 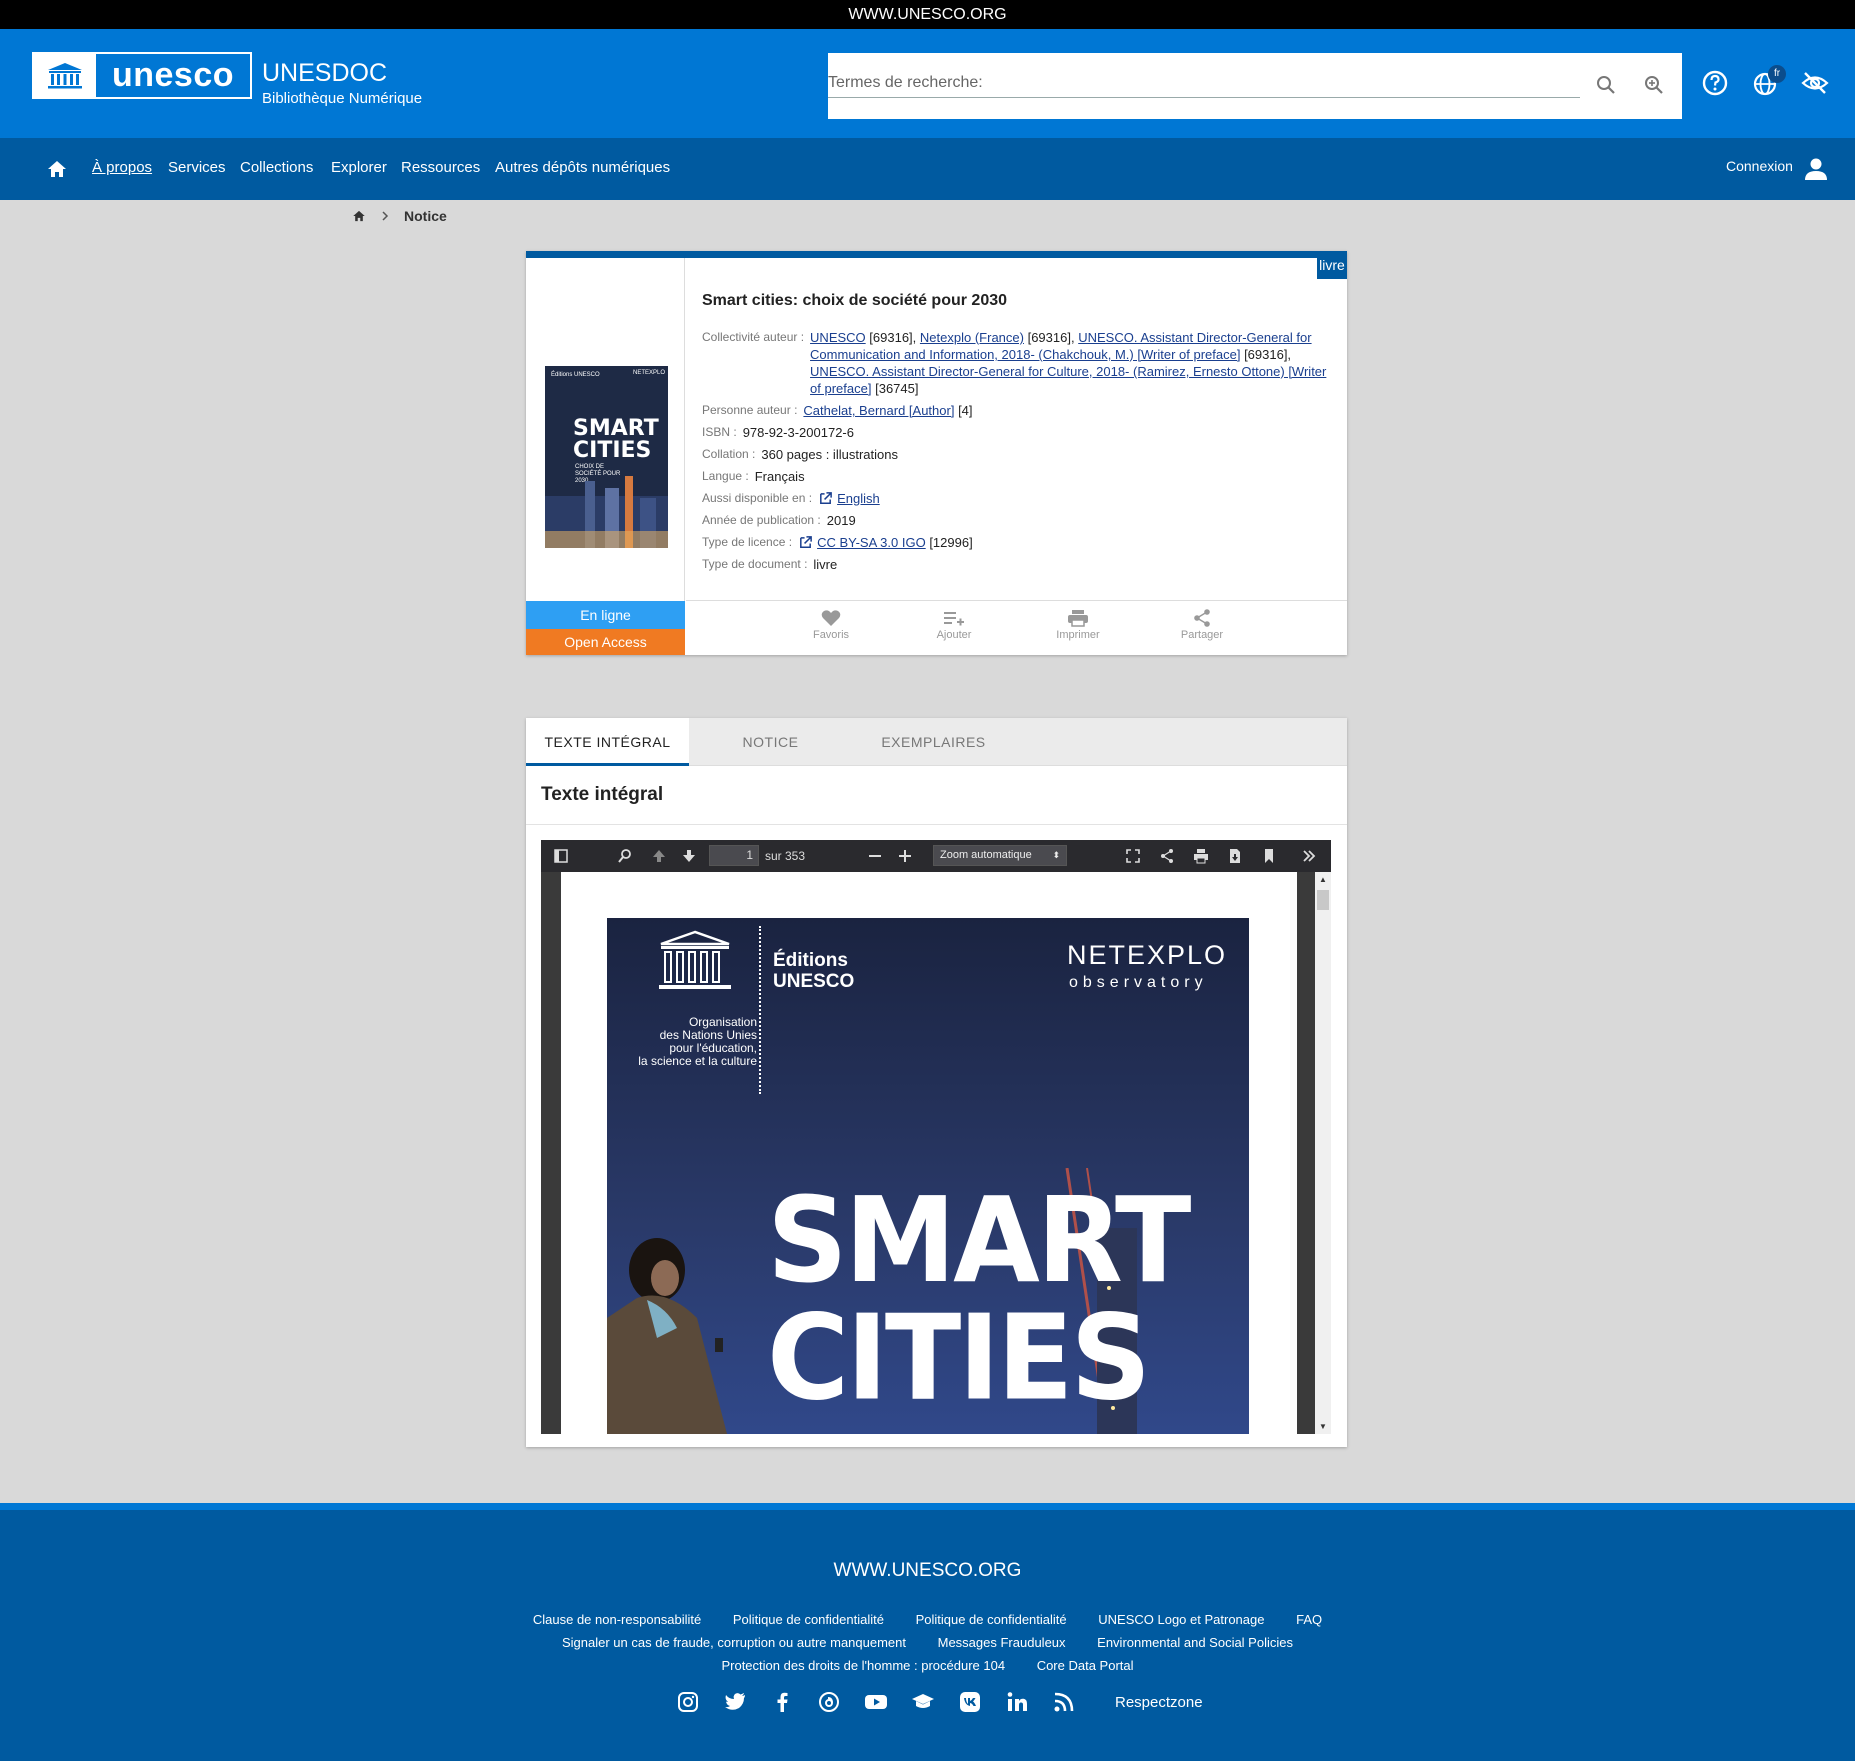 I want to click on nav-item-ressources: Ressources, so click(x=440, y=167).